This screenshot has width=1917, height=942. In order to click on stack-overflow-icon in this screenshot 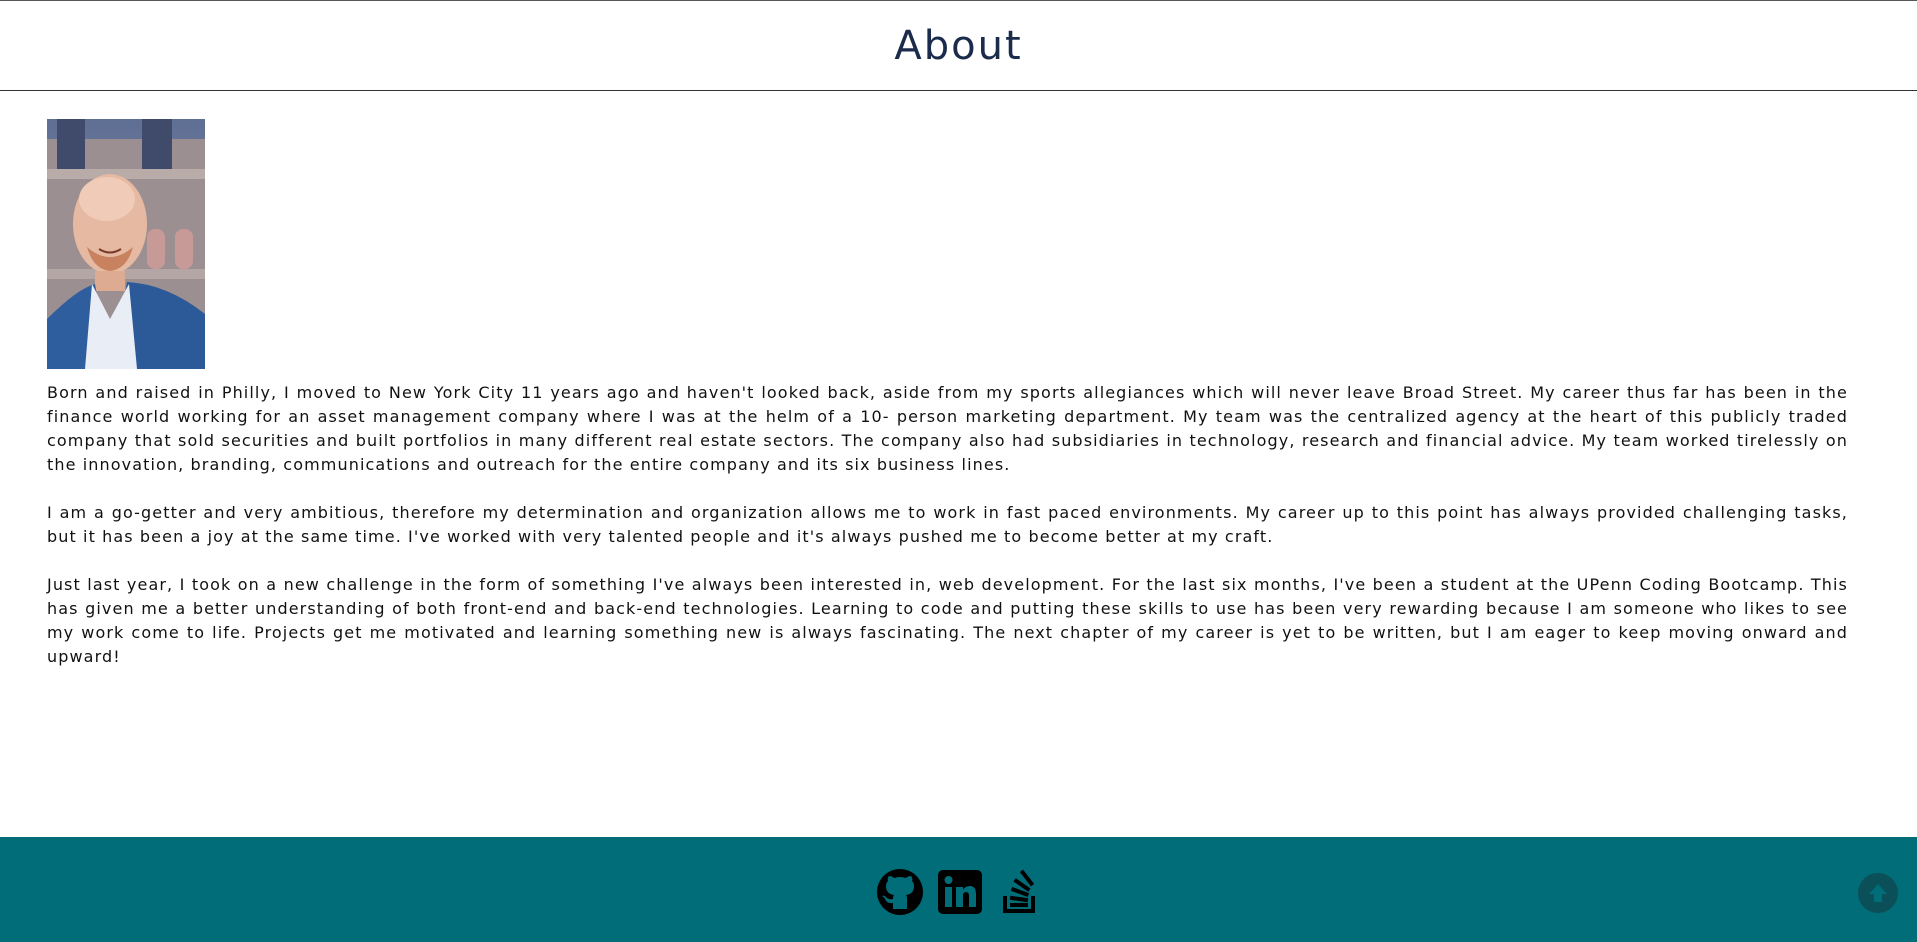, I will do `click(1019, 891)`.